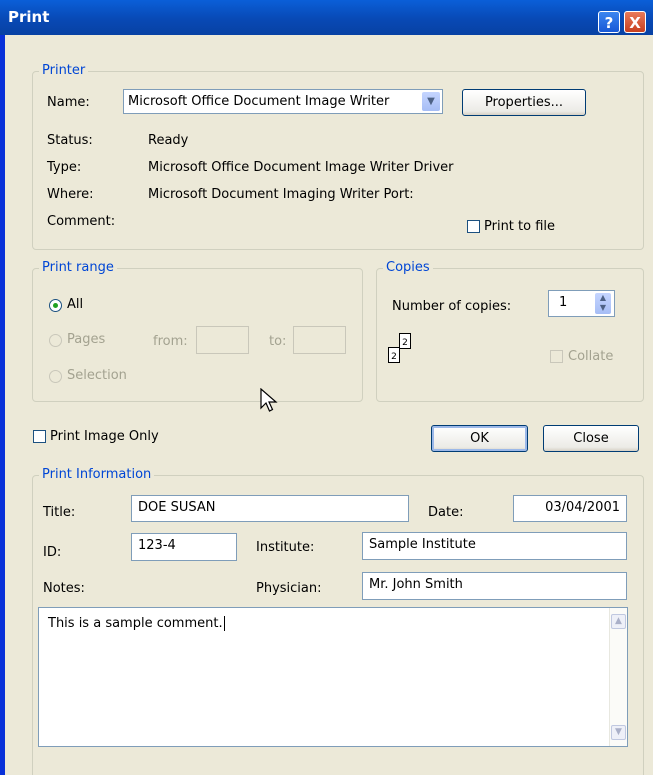 The image size is (653, 775). I want to click on scroll-down-icon: ▼, so click(618, 732).